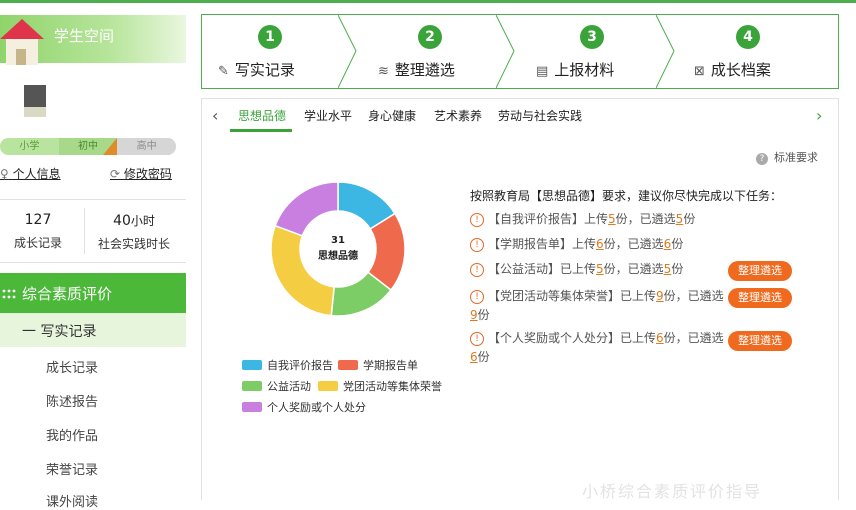  I want to click on task-text: 【个人奖励或个人处分】已上传, so click(572, 338).